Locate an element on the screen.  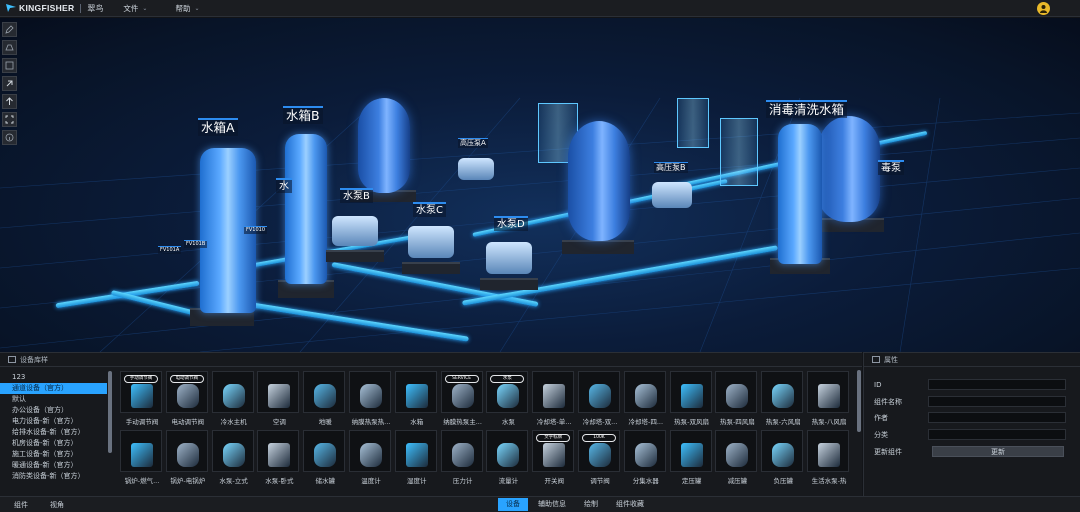
logo: KINGFISHER 翠鸟 is located at coordinates (54, 8).